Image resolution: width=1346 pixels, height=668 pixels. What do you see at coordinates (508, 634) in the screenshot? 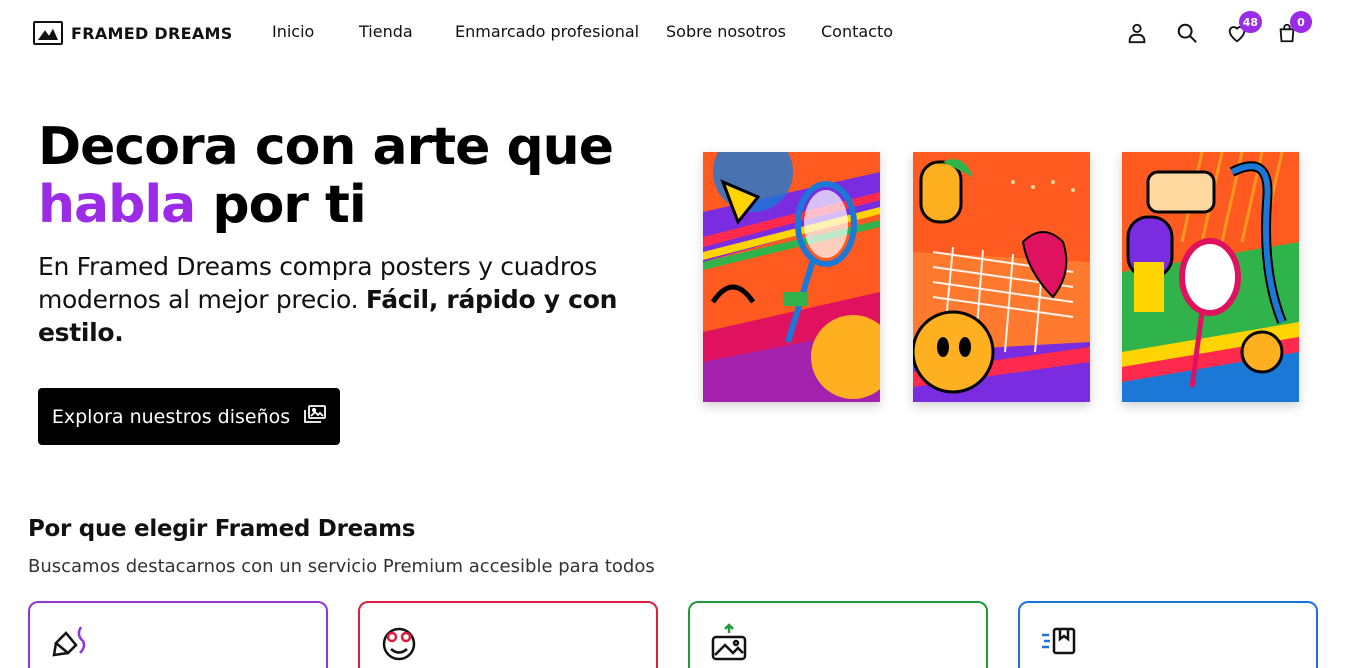
I see `feature-card-satisfaction` at bounding box center [508, 634].